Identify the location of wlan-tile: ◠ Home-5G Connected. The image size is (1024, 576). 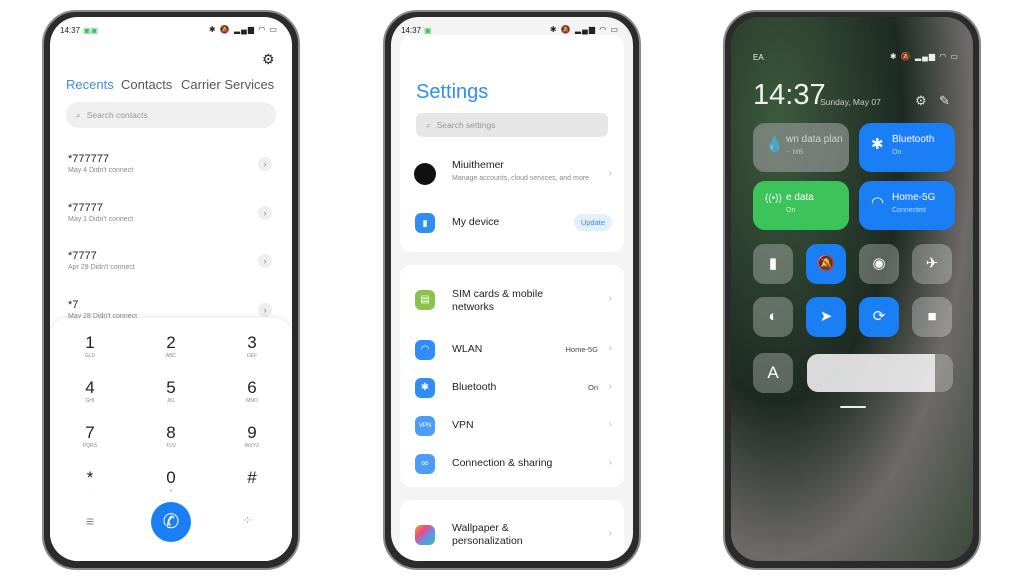
(907, 205).